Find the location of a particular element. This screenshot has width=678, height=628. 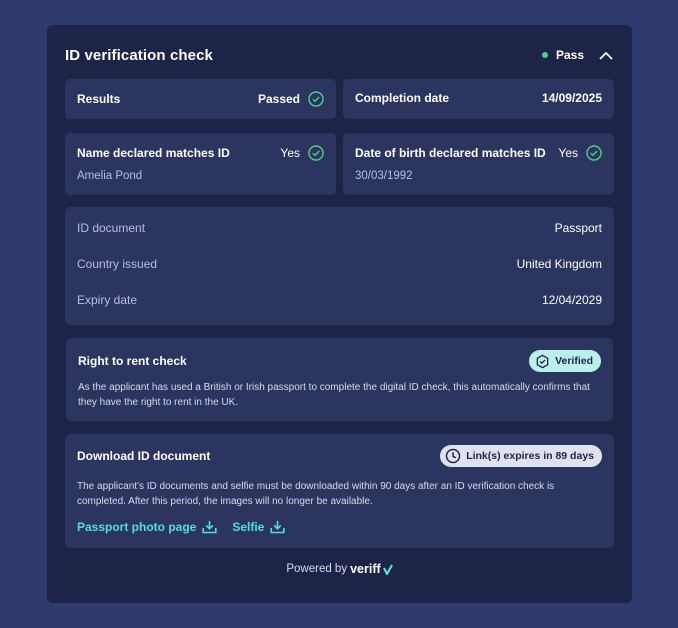

chevron-up-icon is located at coordinates (606, 55).